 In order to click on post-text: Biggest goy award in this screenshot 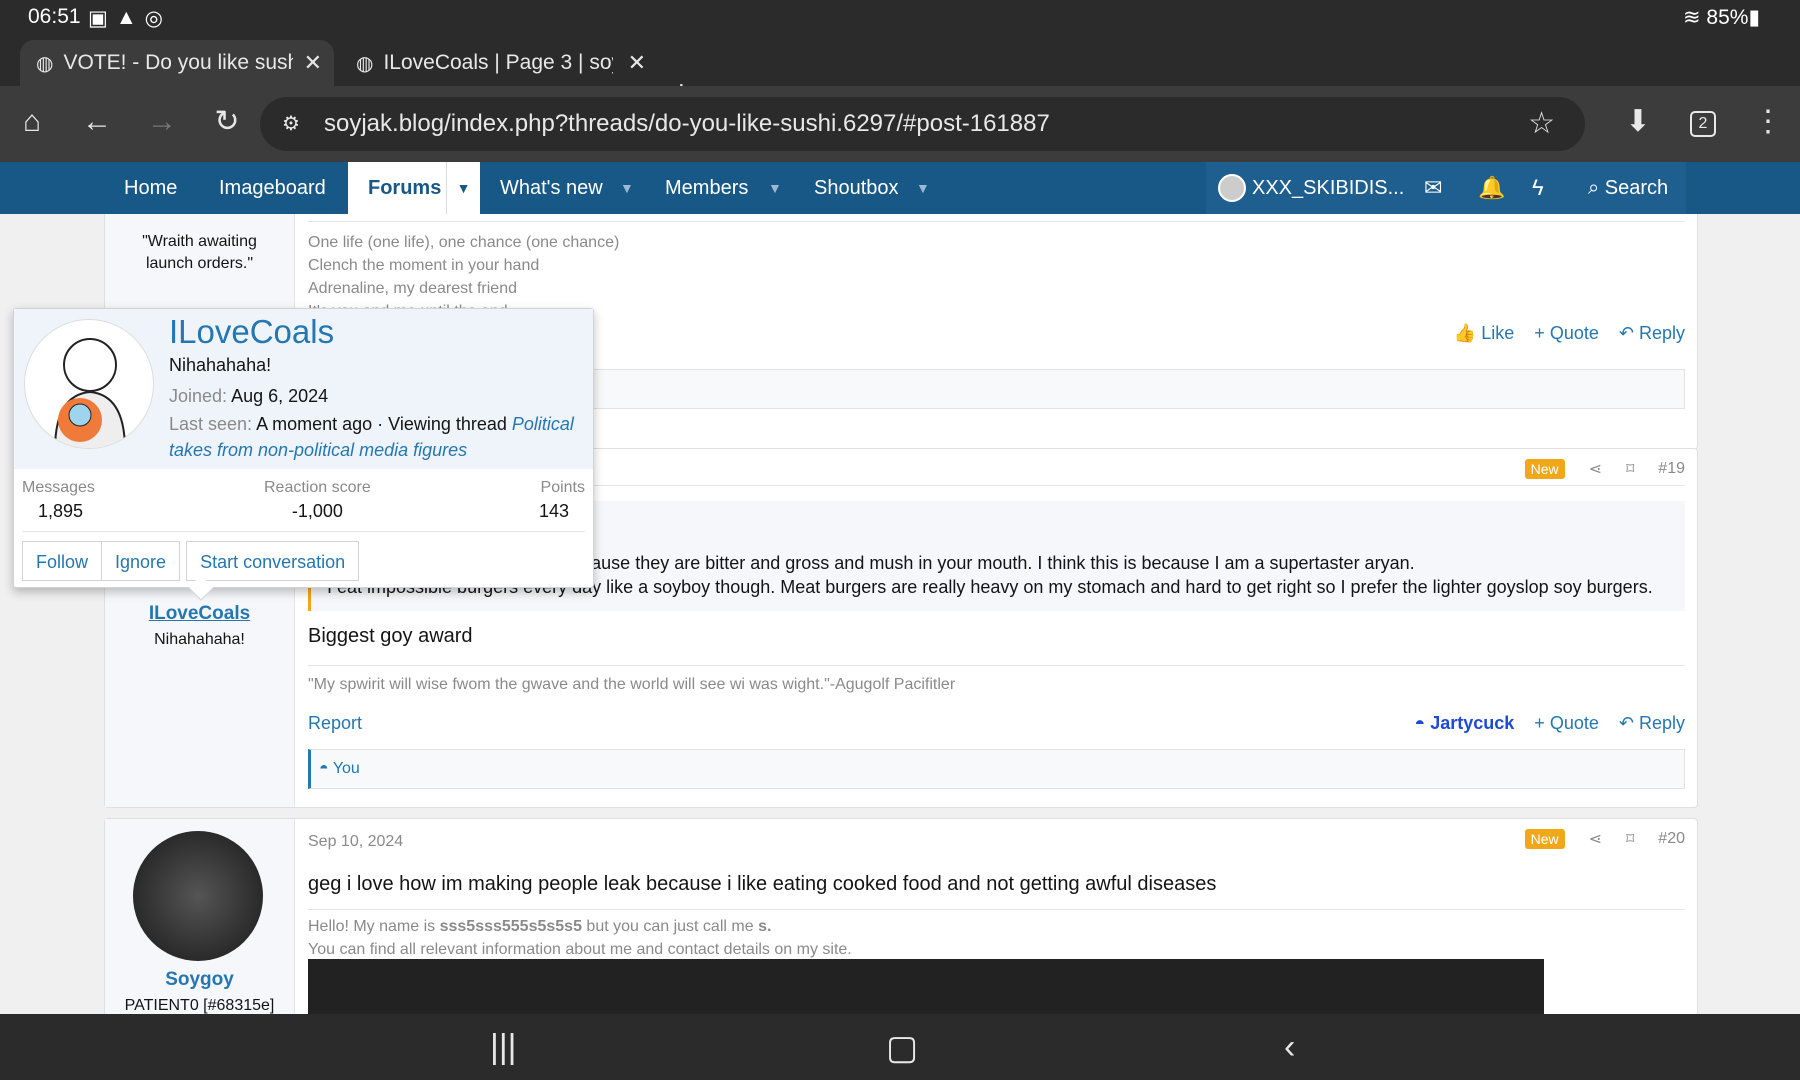, I will do `click(390, 636)`.